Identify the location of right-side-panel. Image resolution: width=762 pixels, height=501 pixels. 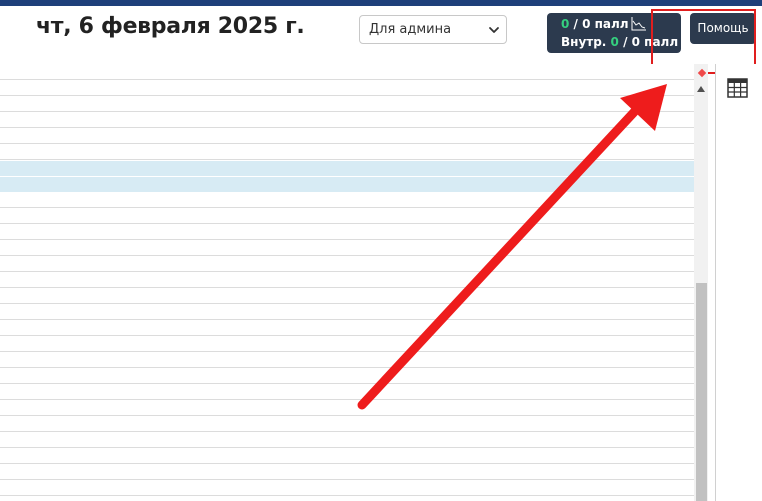
(738, 282).